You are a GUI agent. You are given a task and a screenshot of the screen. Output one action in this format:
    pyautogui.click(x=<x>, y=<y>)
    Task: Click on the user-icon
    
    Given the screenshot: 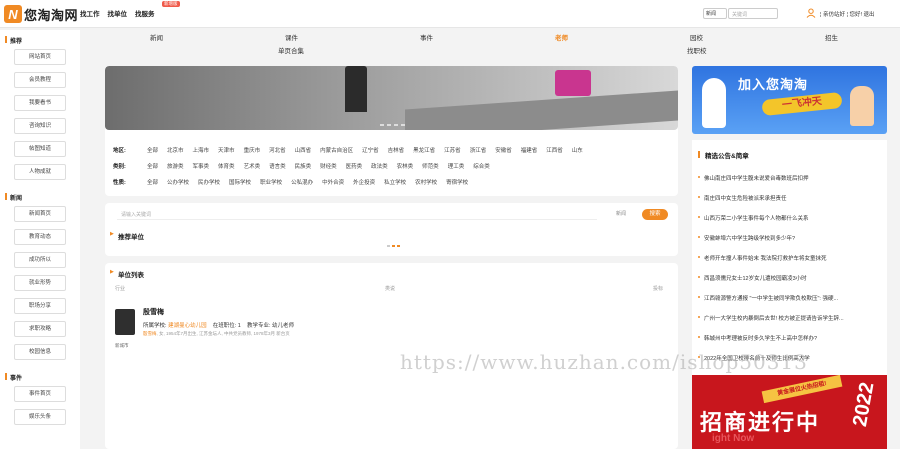 What is the action you would take?
    pyautogui.click(x=811, y=13)
    